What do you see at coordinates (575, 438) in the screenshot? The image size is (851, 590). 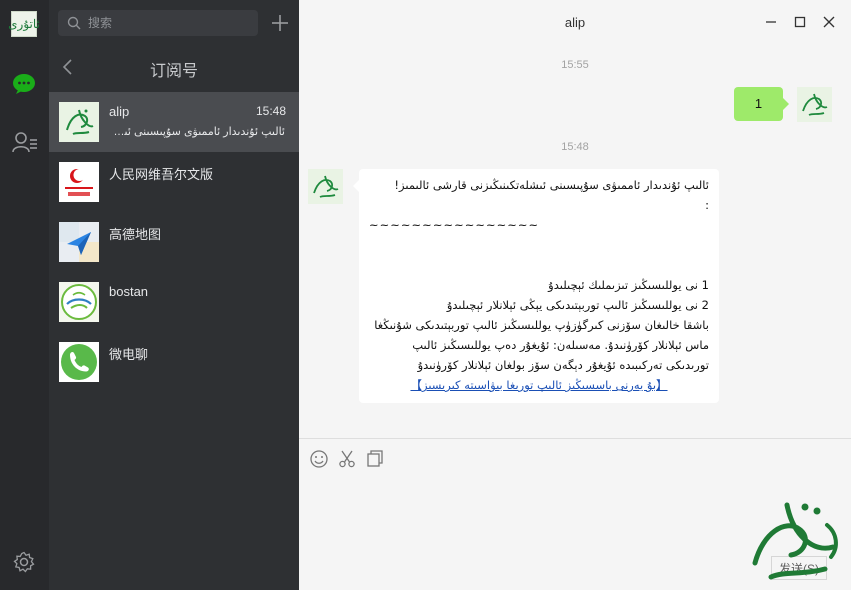 I see `divider` at bounding box center [575, 438].